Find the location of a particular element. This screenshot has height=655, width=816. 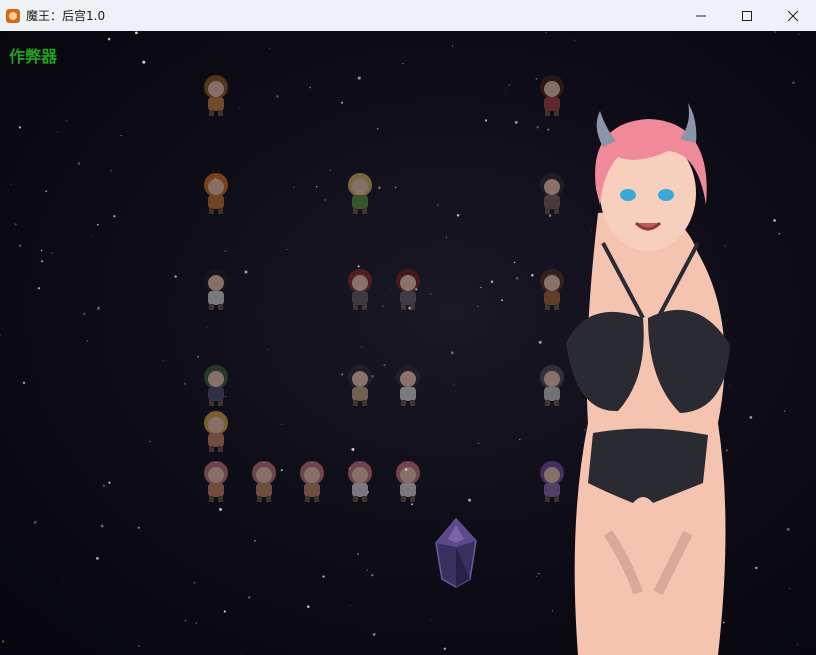

close-icon is located at coordinates (793, 15).